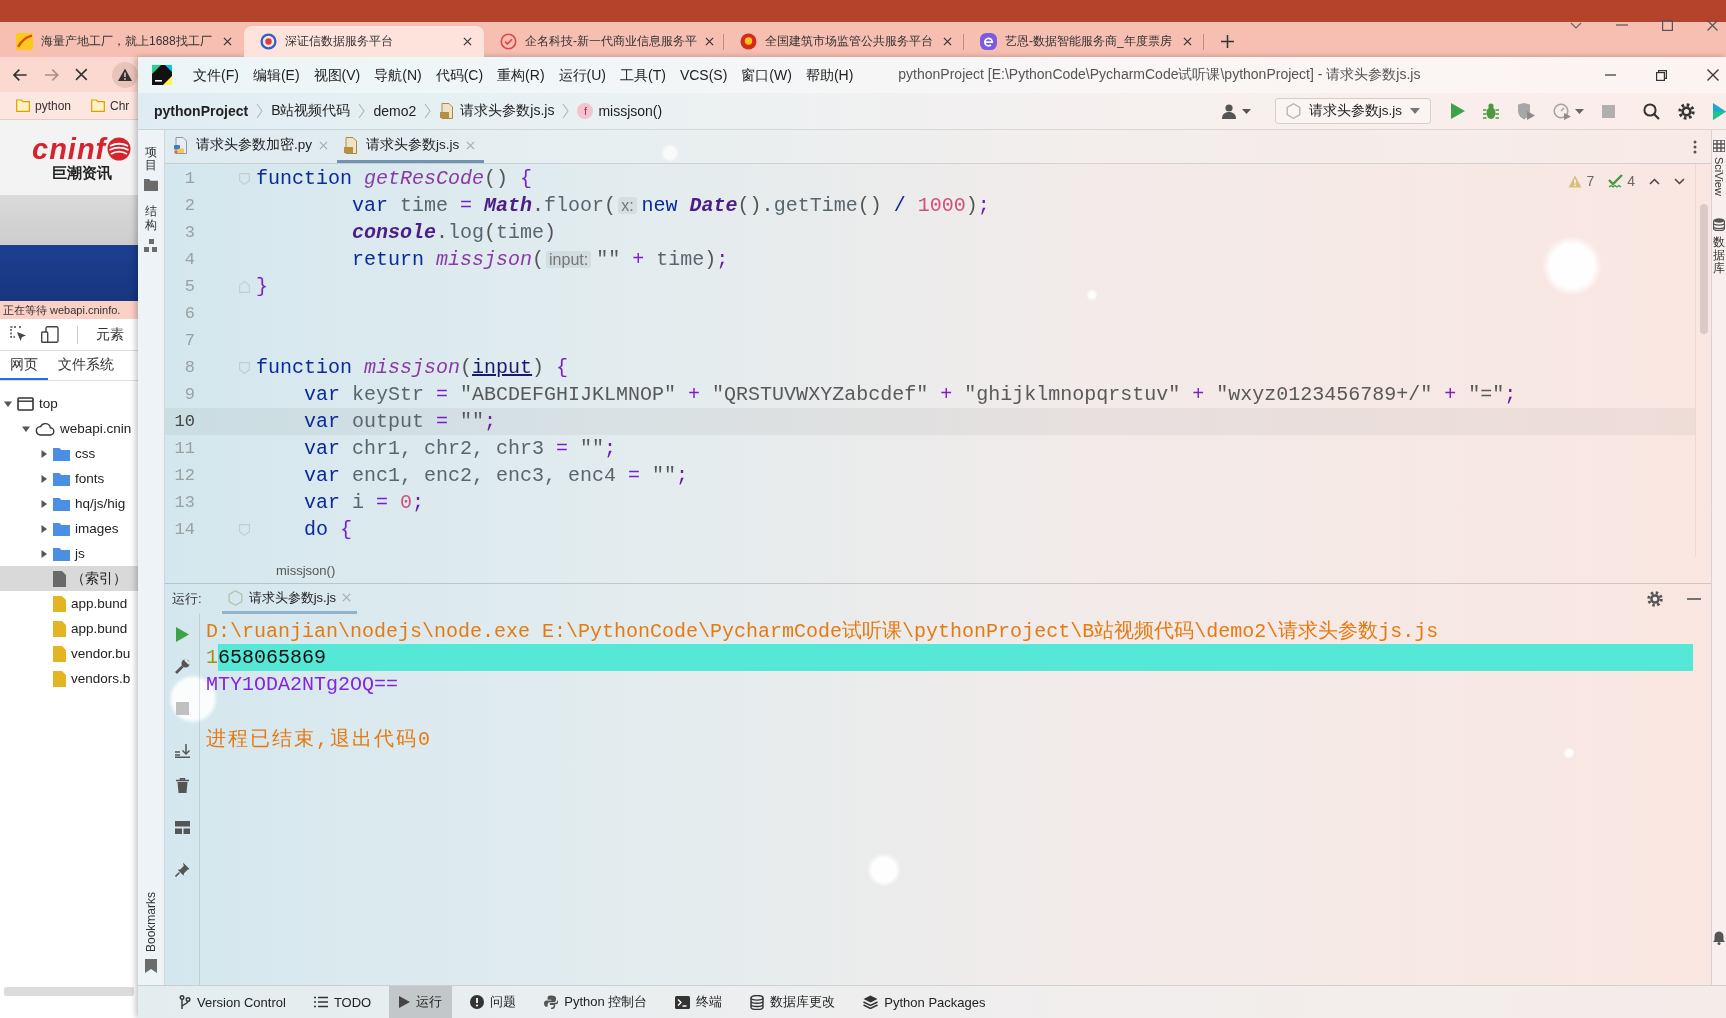 The width and height of the screenshot is (1726, 1018). I want to click on menu-item: 文件(F), so click(216, 75).